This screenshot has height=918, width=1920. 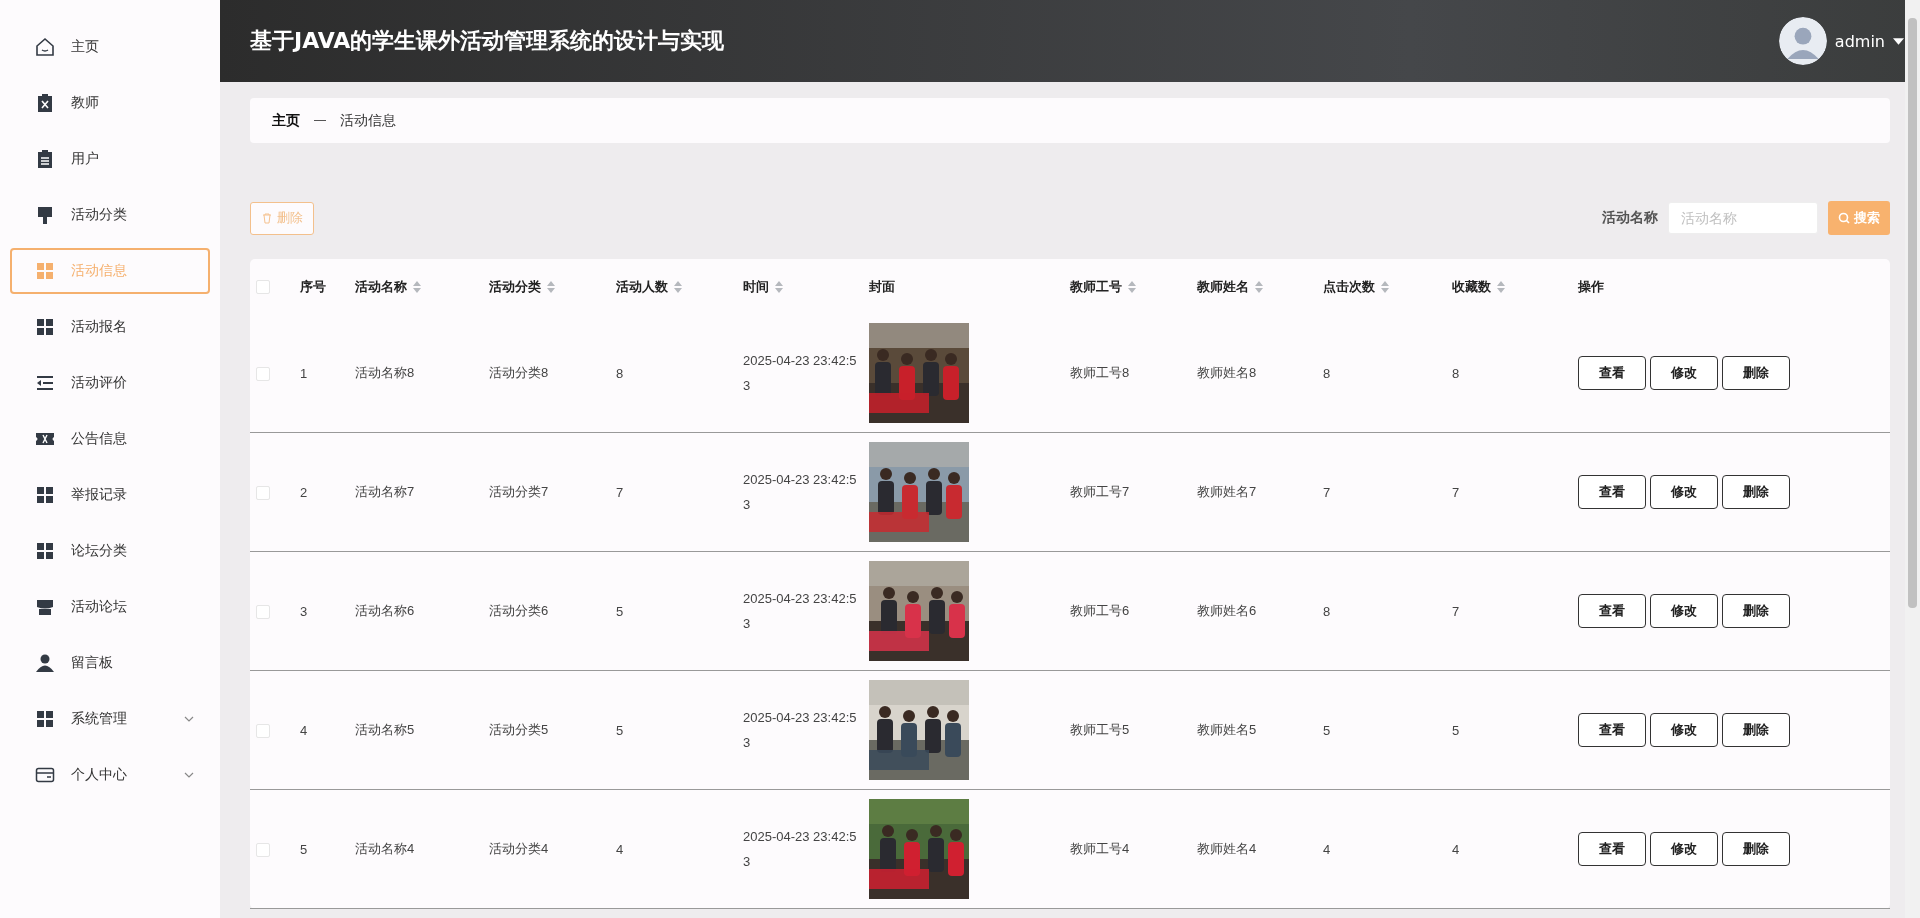 I want to click on sidebar-item: 活动报名, so click(x=110, y=327).